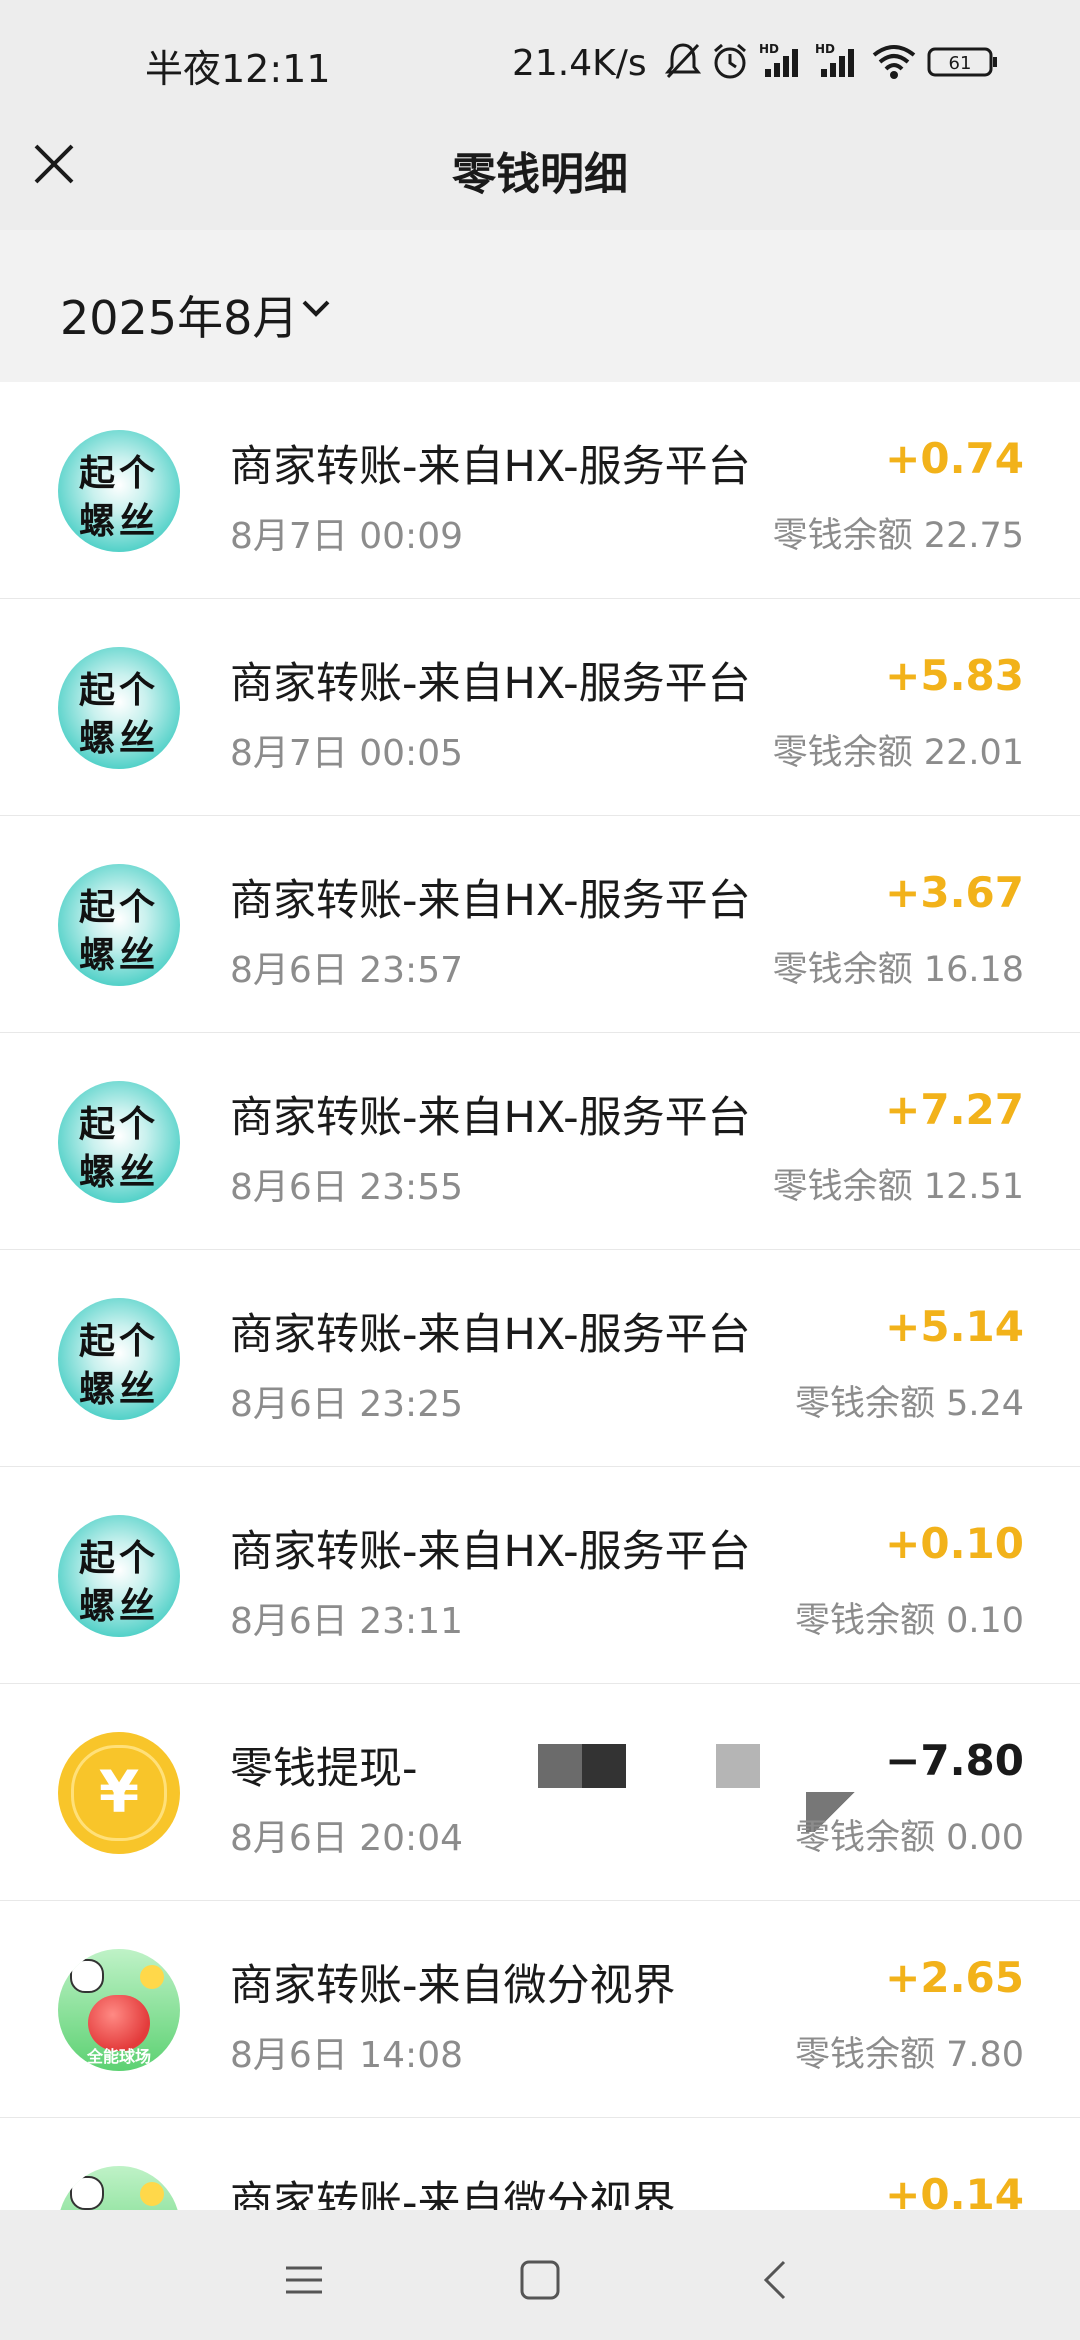  What do you see at coordinates (324, 1769) in the screenshot?
I see `transaction-title: 零钱提现-` at bounding box center [324, 1769].